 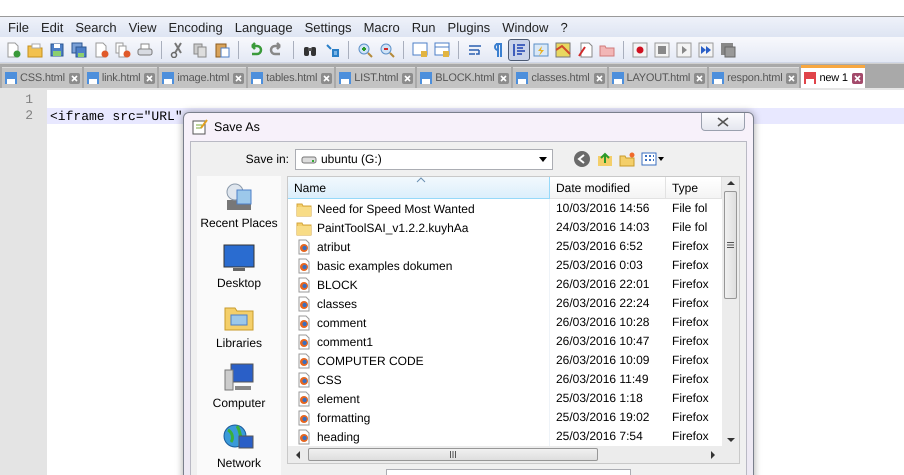 I want to click on file-tab: CSS.html, so click(x=42, y=77).